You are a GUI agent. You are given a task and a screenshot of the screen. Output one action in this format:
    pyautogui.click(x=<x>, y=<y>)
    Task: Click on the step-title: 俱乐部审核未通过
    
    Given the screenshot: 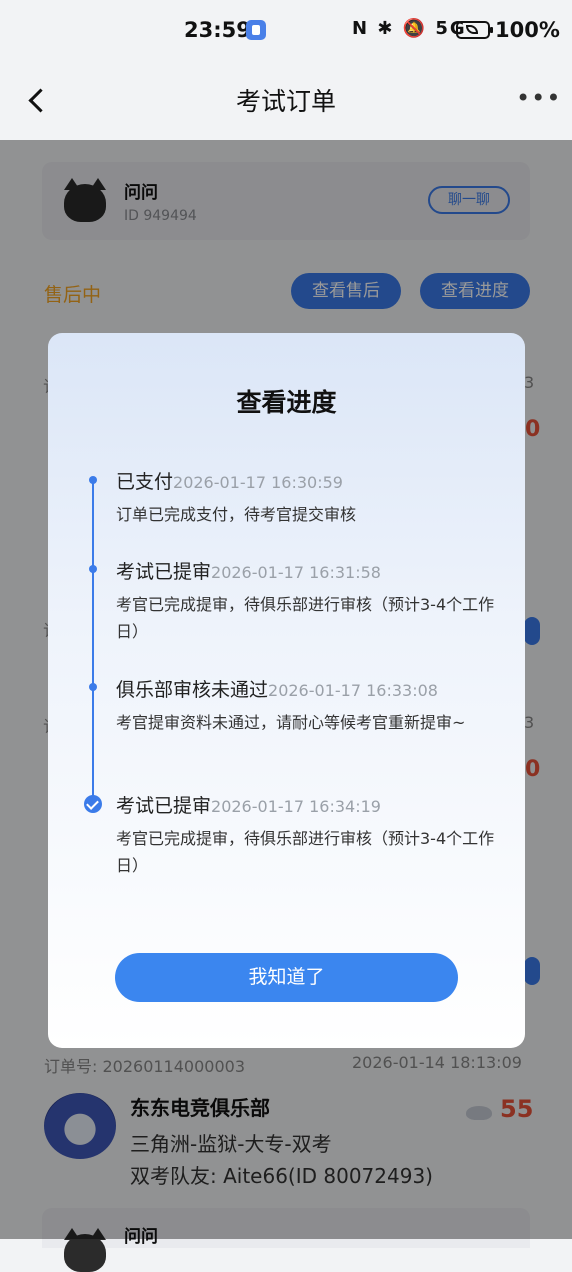 What is the action you would take?
    pyautogui.click(x=192, y=690)
    